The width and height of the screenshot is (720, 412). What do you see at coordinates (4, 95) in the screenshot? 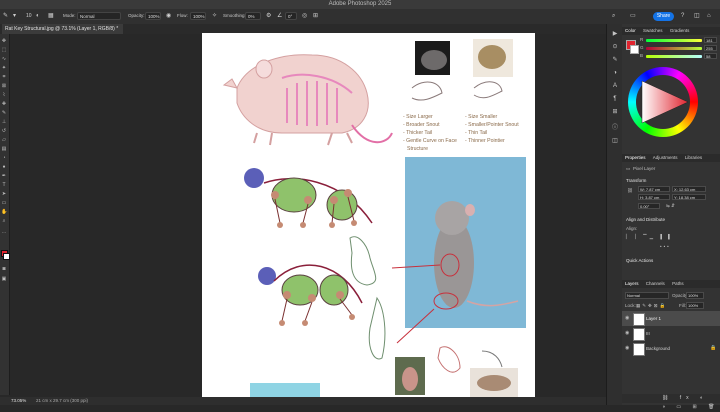
I see `eyedropper-tool-icon: ⌇` at bounding box center [4, 95].